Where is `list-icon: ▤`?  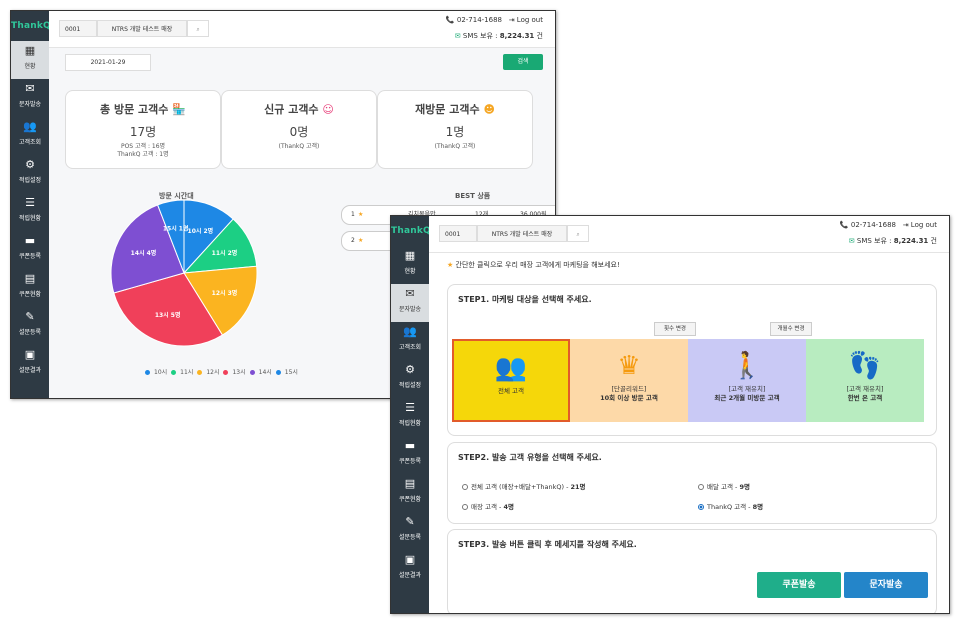
list-icon: ▤ is located at coordinates (30, 278).